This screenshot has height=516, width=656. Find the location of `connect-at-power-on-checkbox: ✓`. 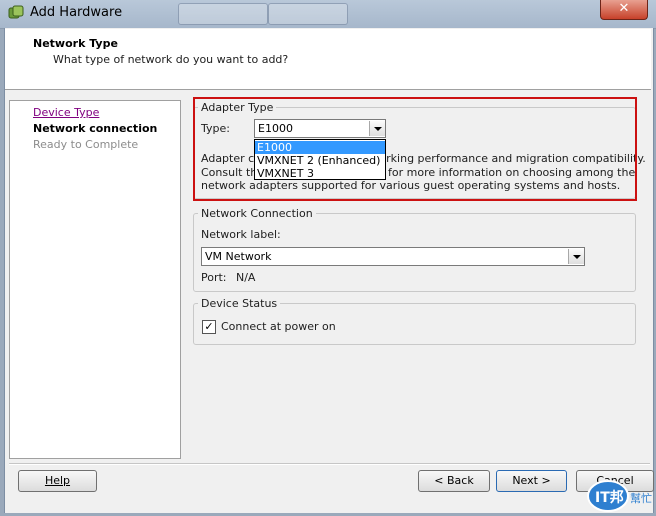

connect-at-power-on-checkbox: ✓ is located at coordinates (209, 327).